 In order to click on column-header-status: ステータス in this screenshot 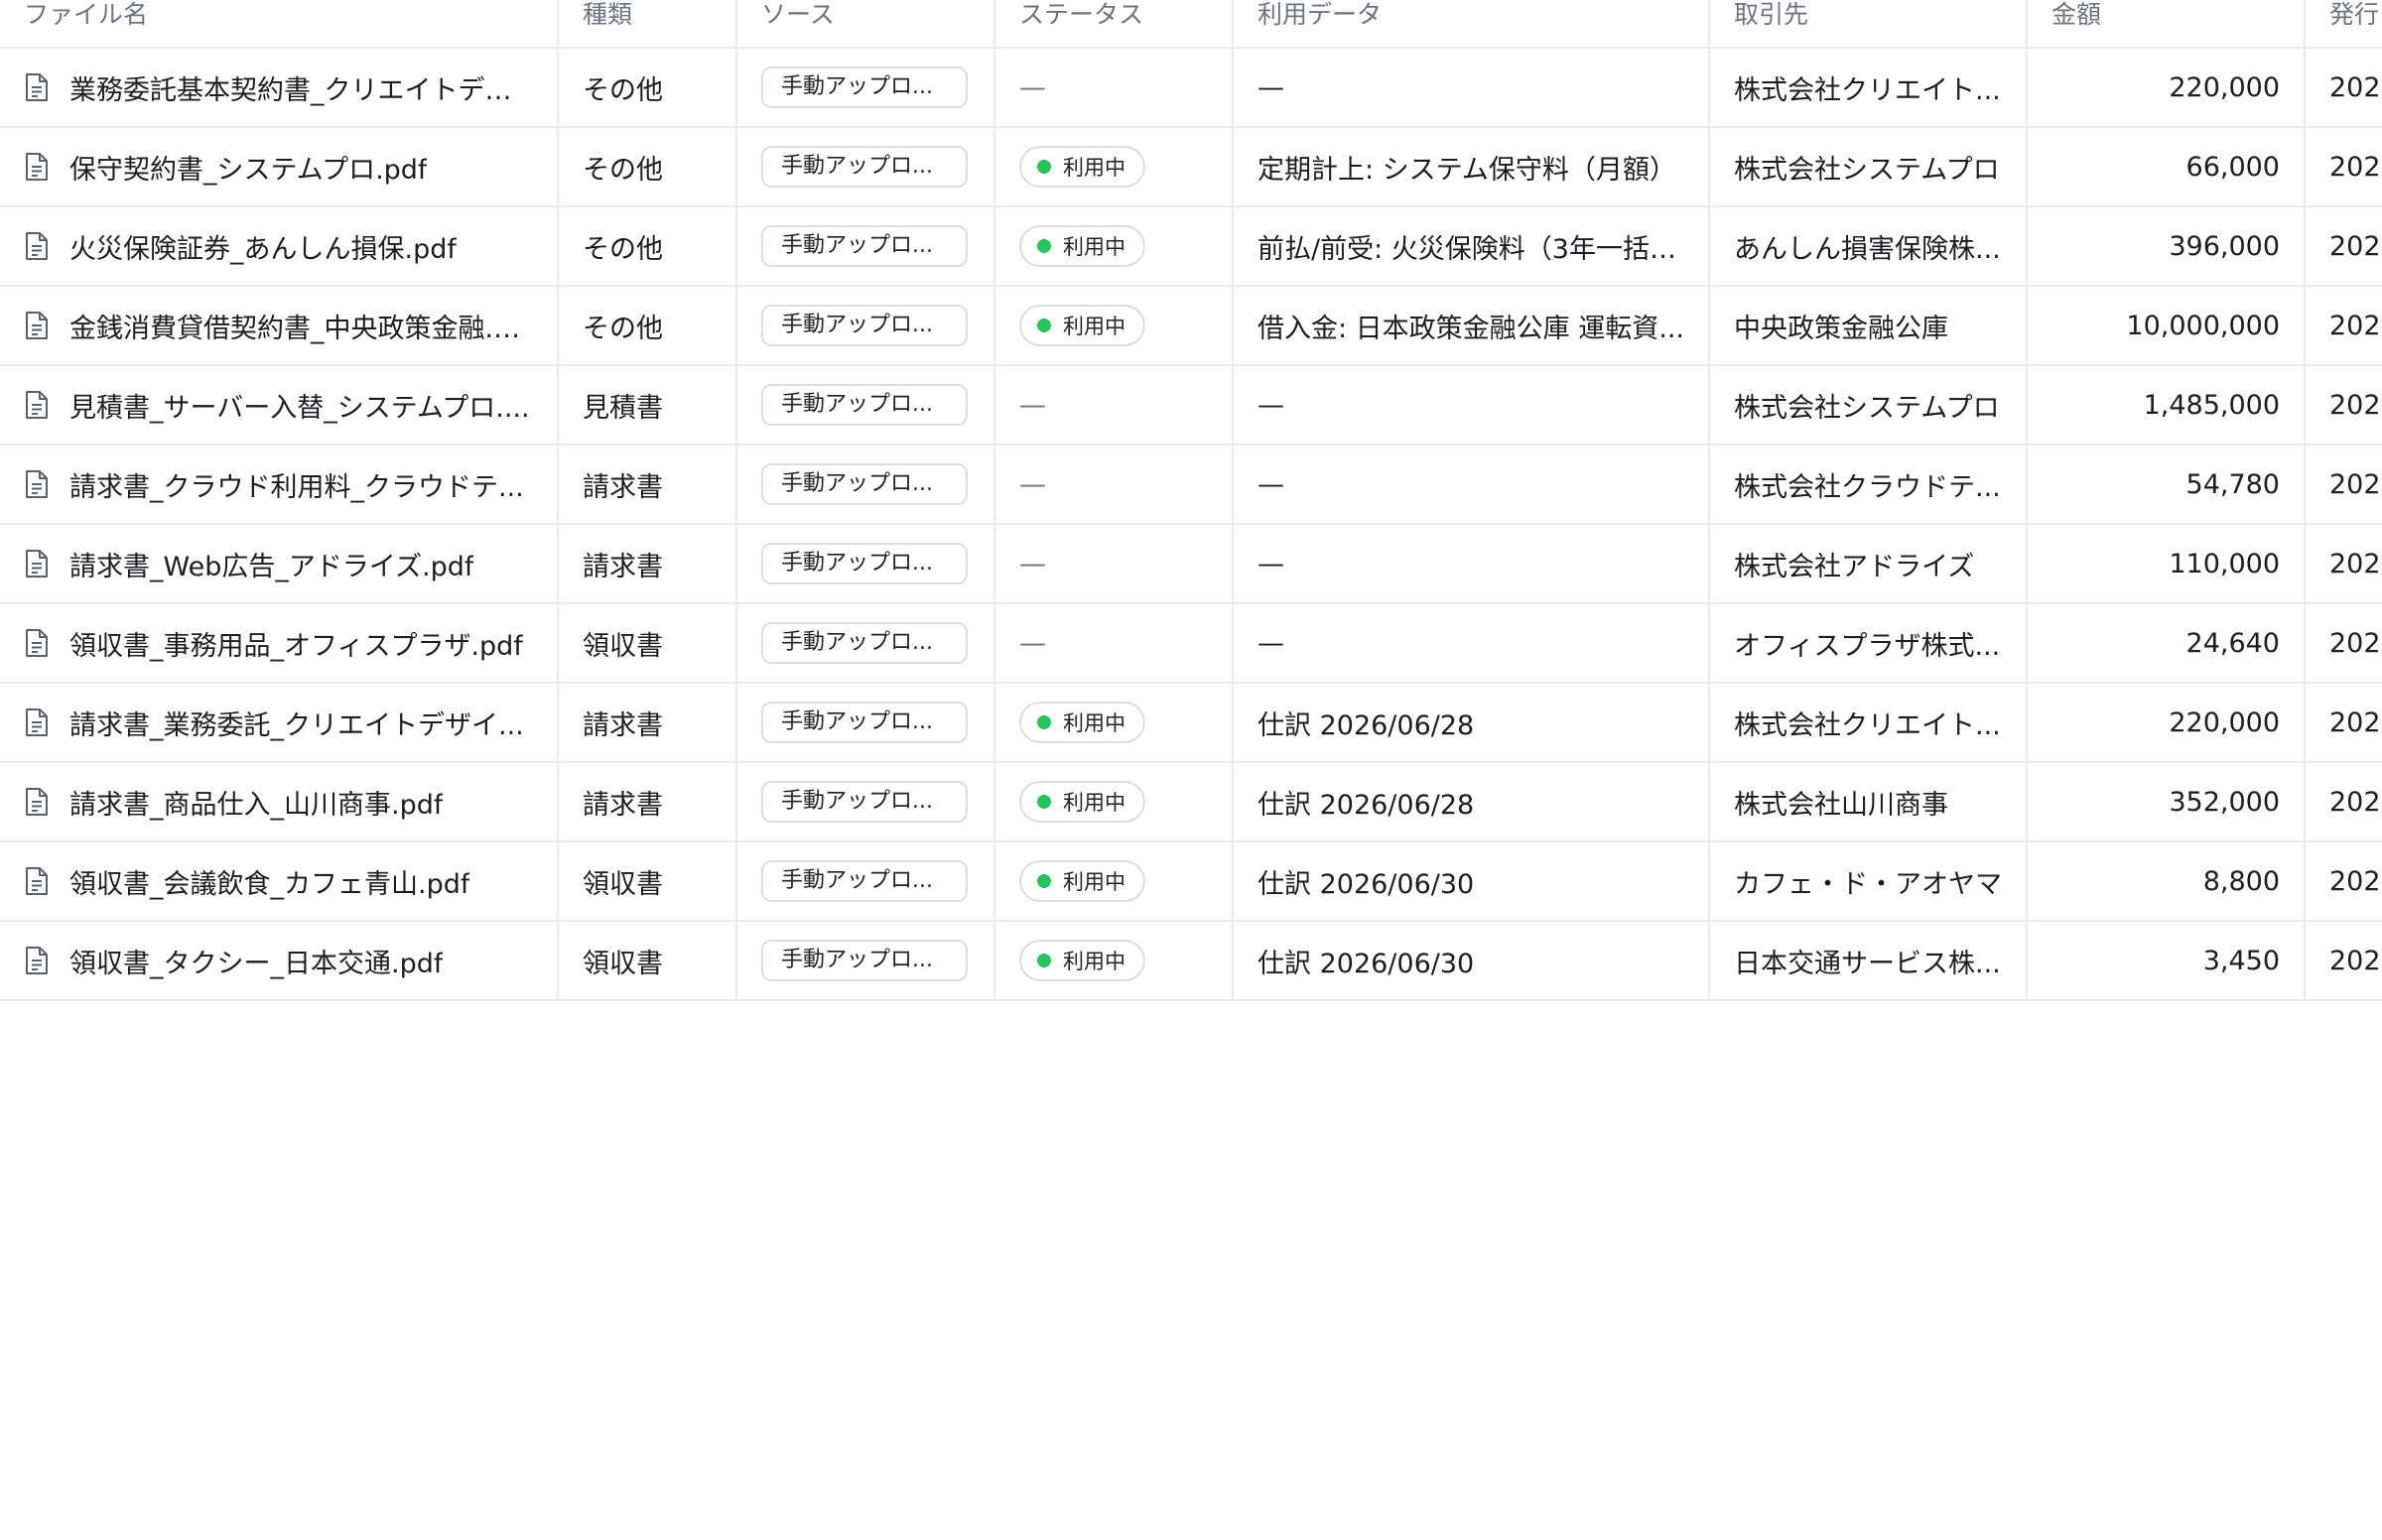, I will do `click(1114, 24)`.